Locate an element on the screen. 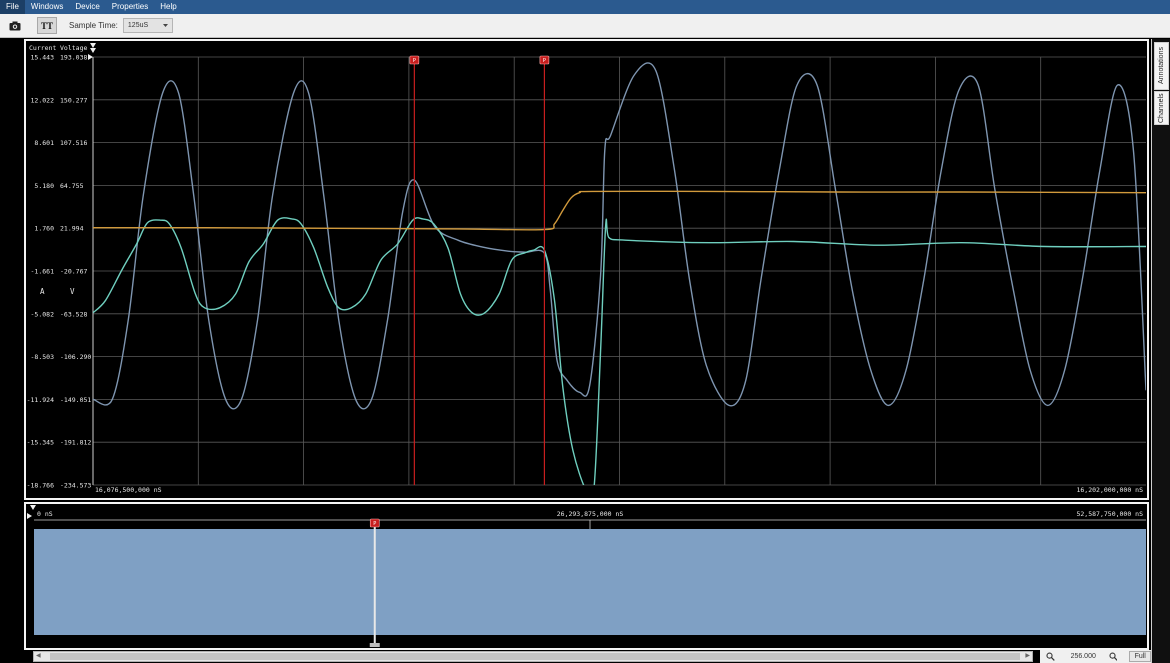 The image size is (1170, 663). current-tick-label: -15.345 is located at coordinates (40, 443).